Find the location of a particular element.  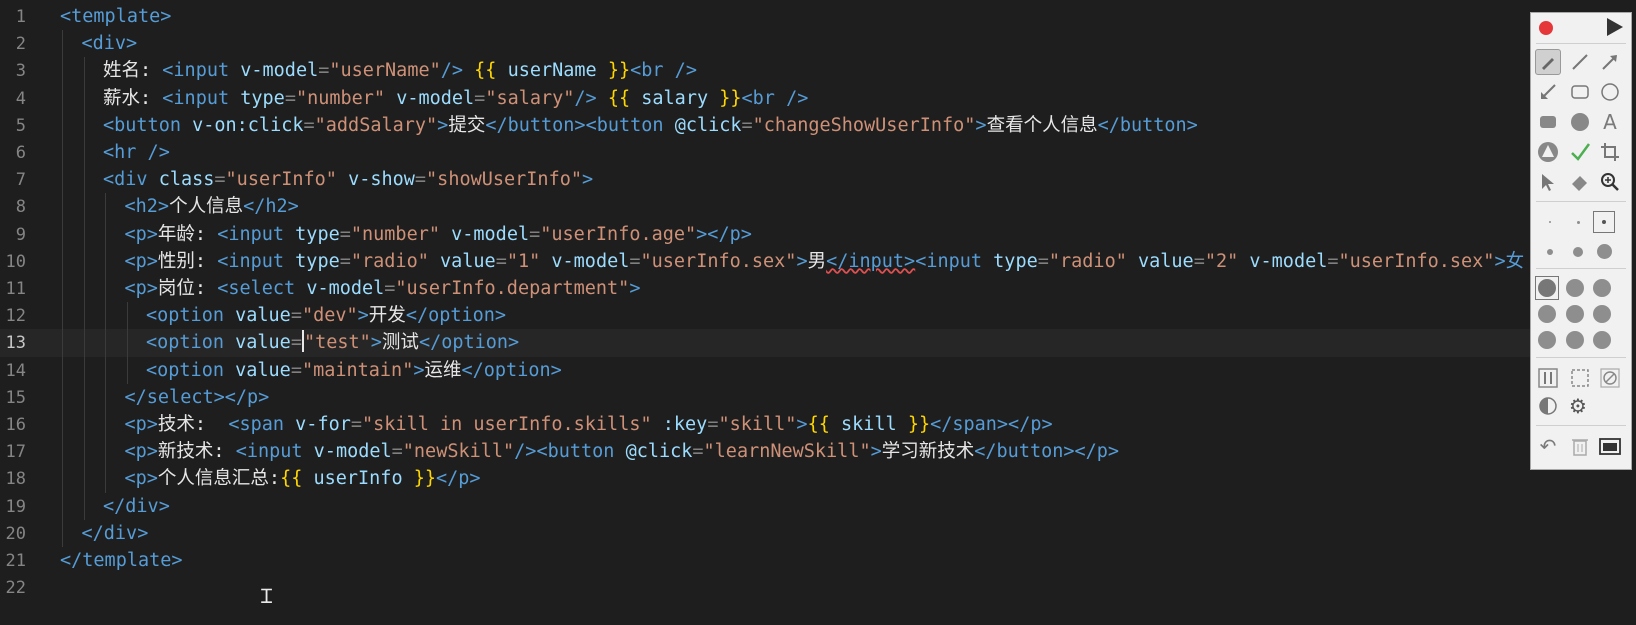

code-token: {{ is located at coordinates (619, 98).